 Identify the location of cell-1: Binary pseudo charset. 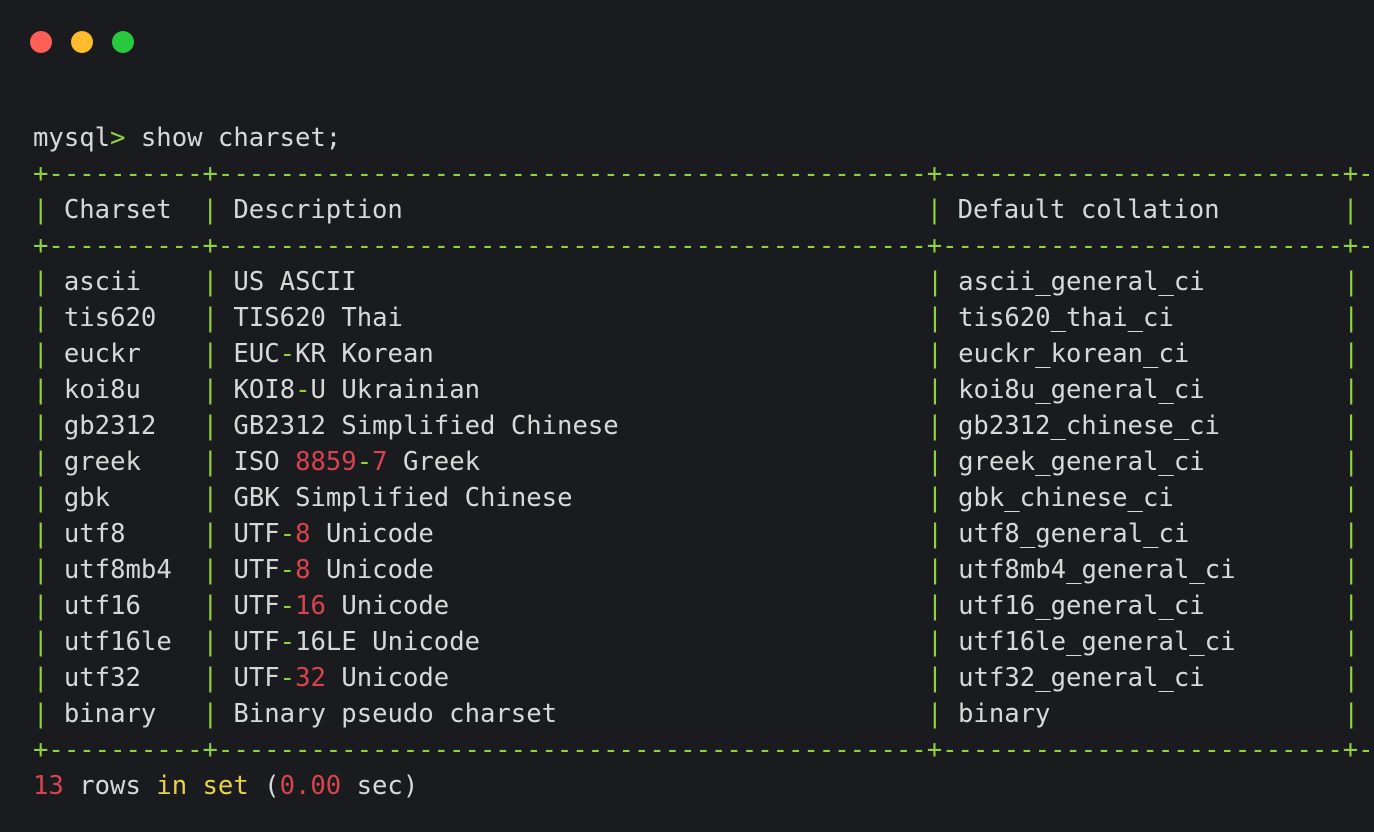
(395, 714).